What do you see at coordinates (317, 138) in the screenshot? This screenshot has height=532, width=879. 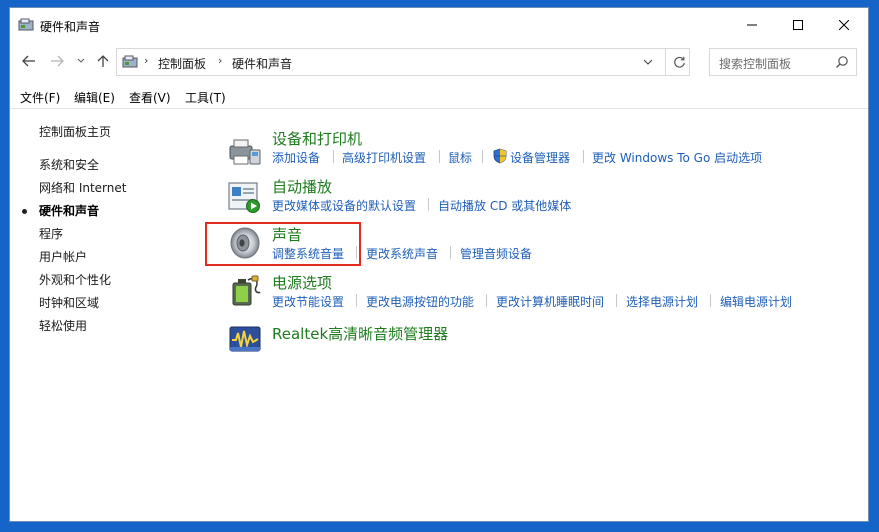 I see `category-devices-printers-title: 设备和打印机` at bounding box center [317, 138].